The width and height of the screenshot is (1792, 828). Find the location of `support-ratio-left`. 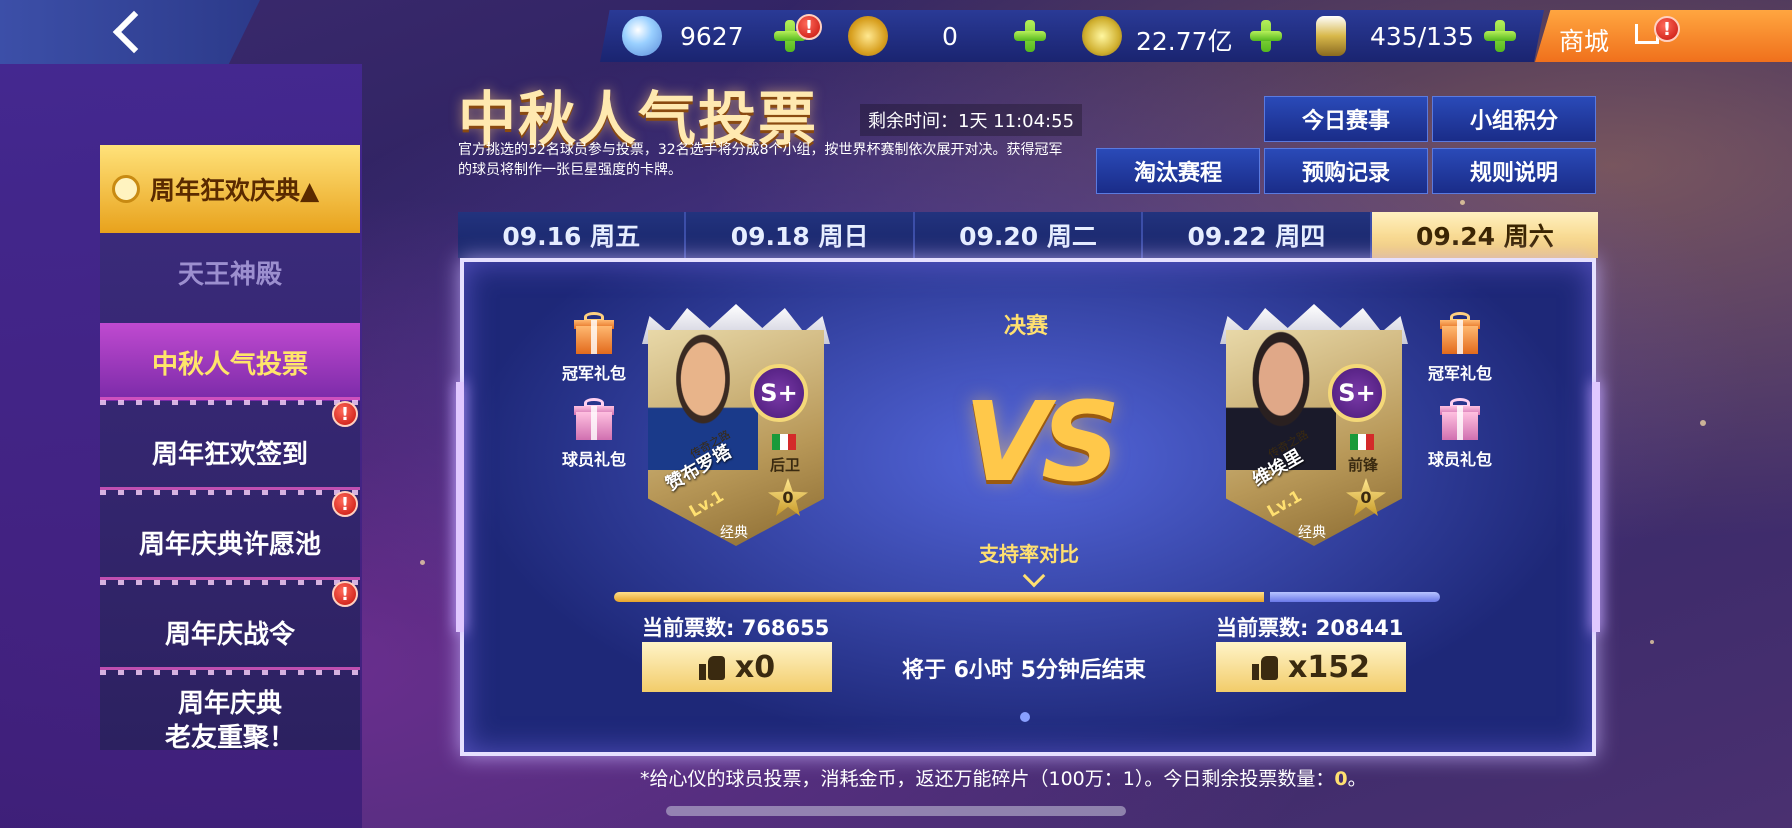

support-ratio-left is located at coordinates (939, 597).